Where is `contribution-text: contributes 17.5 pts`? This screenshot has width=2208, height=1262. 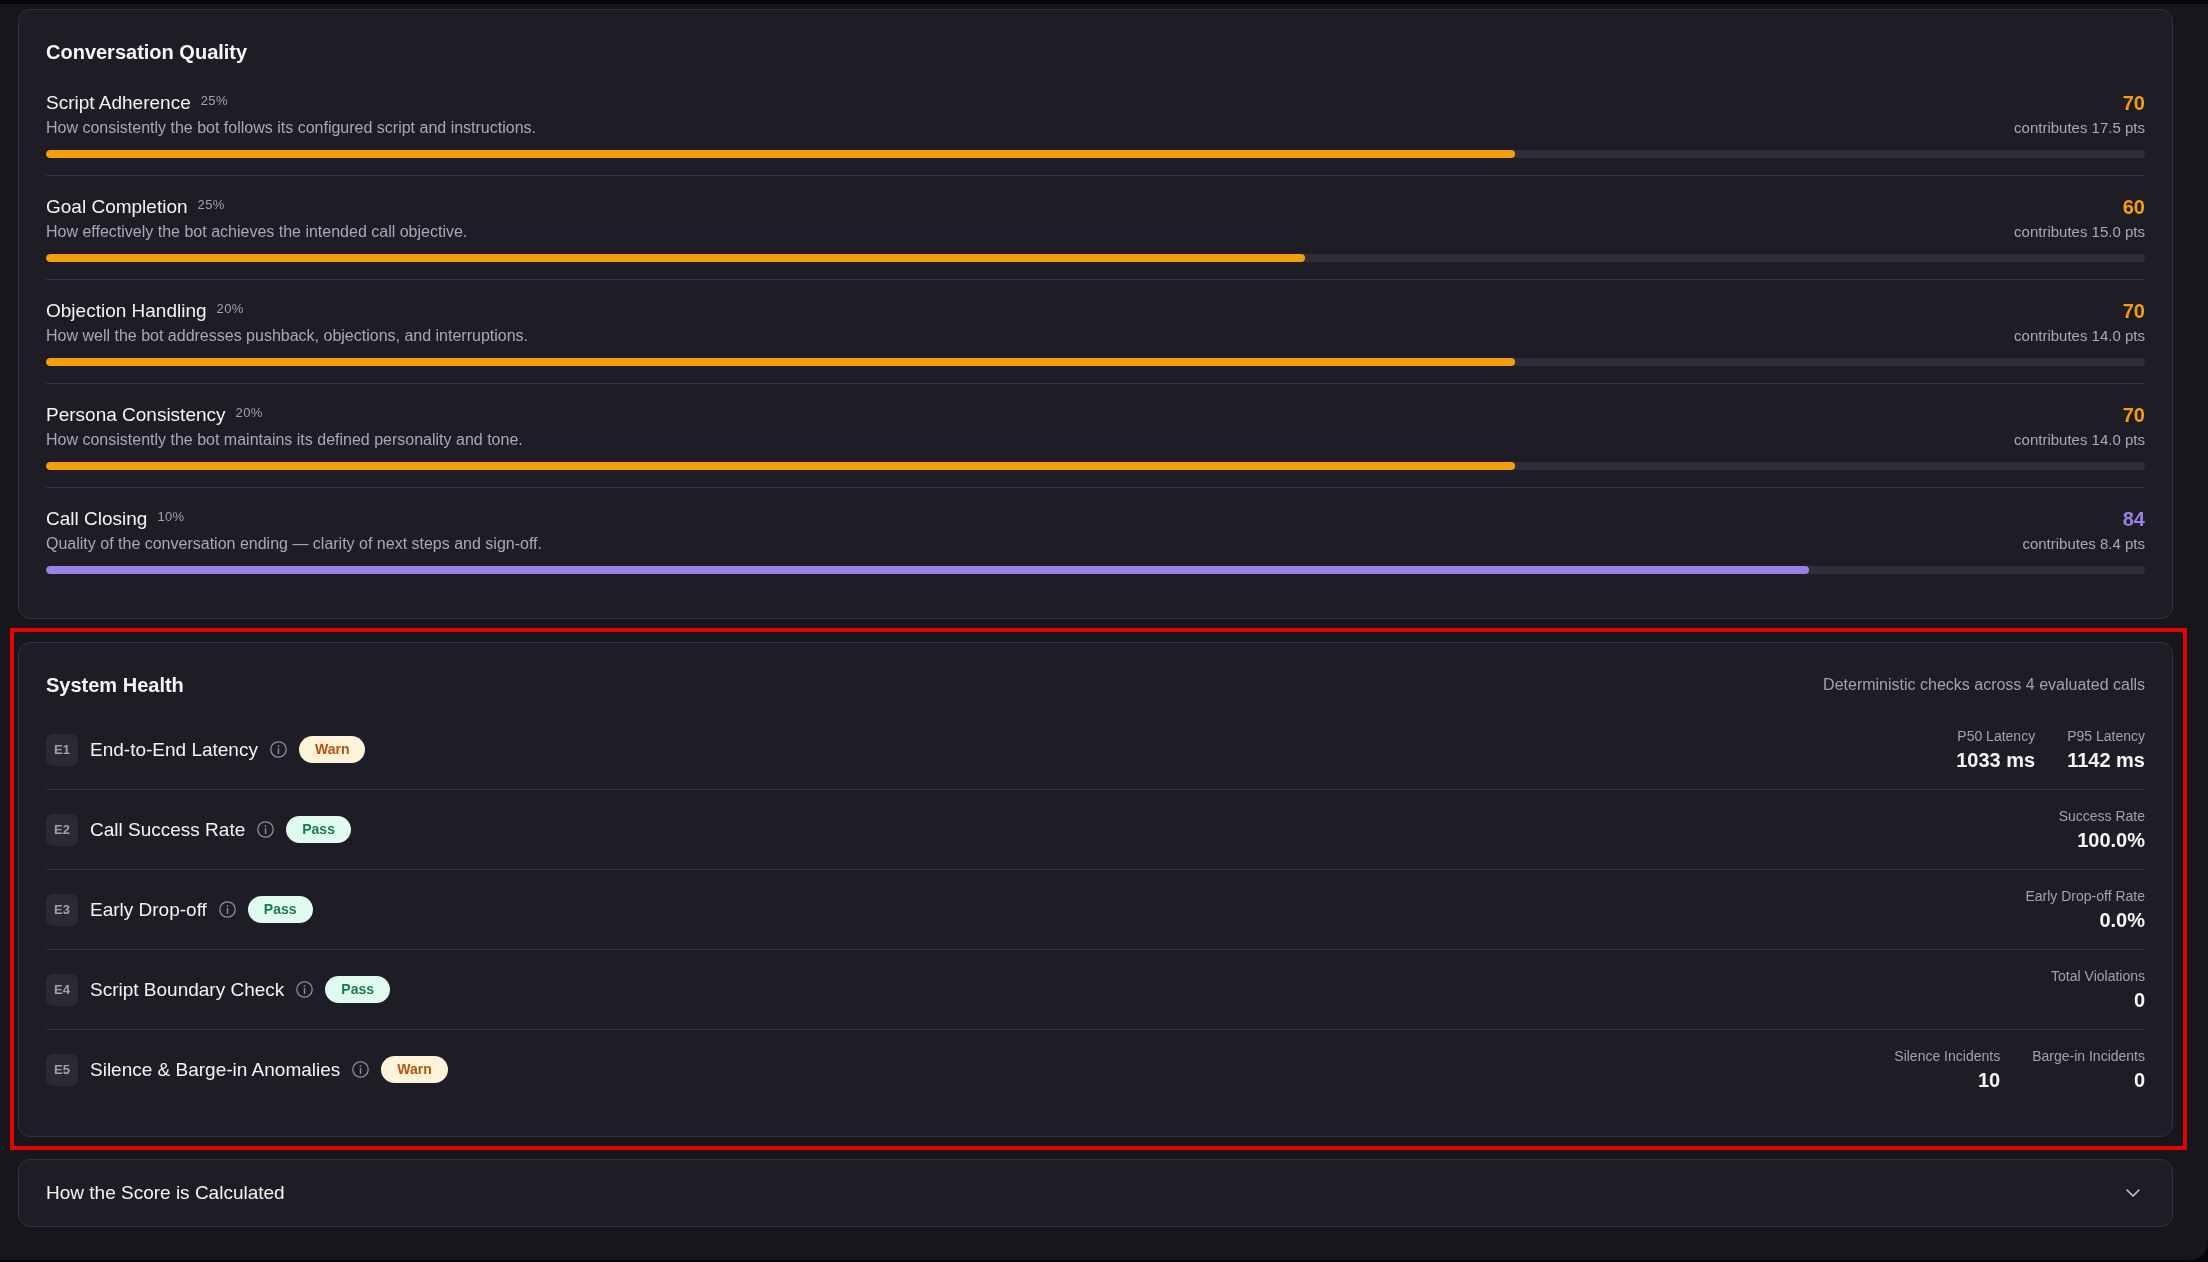
contribution-text: contributes 17.5 pts is located at coordinates (2079, 128).